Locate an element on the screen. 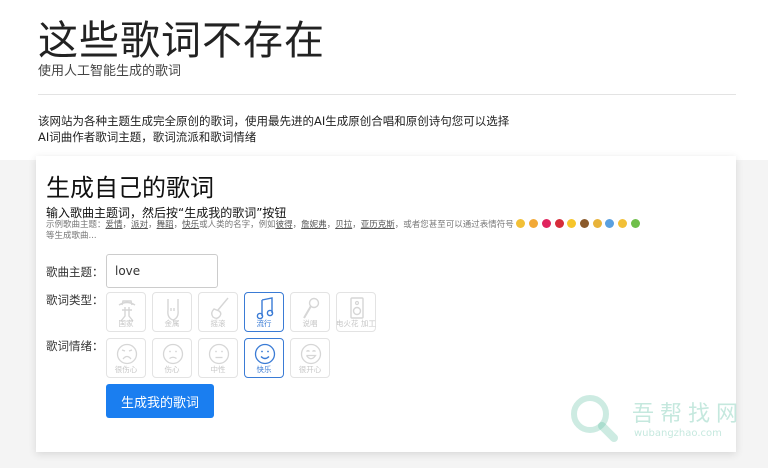 The height and width of the screenshot is (468, 768). intro-line-2: AI词曲作者歌词主题，歌词流派和歌词情绪 is located at coordinates (147, 137).